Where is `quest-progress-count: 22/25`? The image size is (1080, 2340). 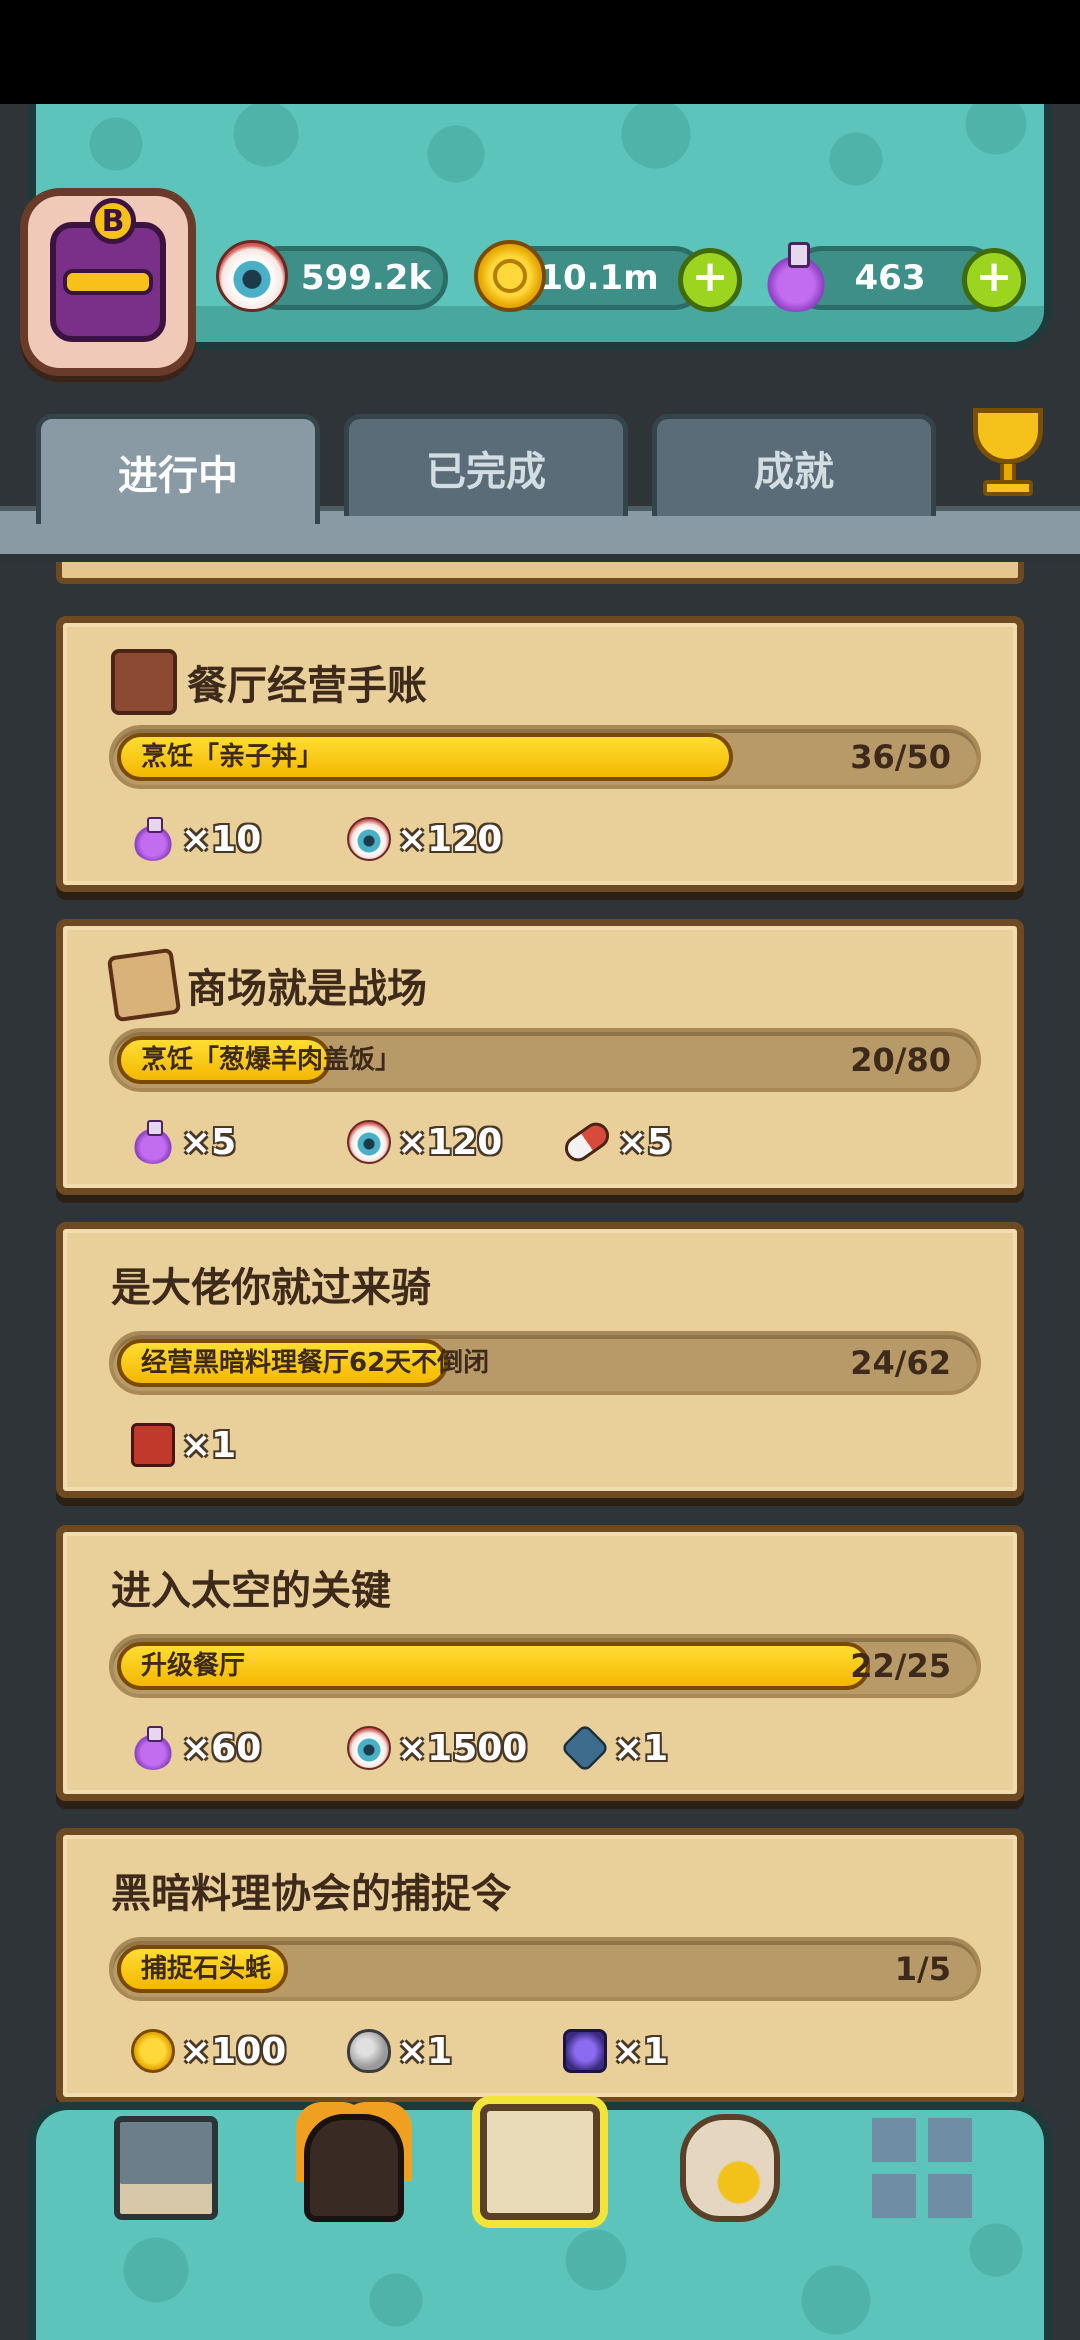 quest-progress-count: 22/25 is located at coordinates (900, 1666).